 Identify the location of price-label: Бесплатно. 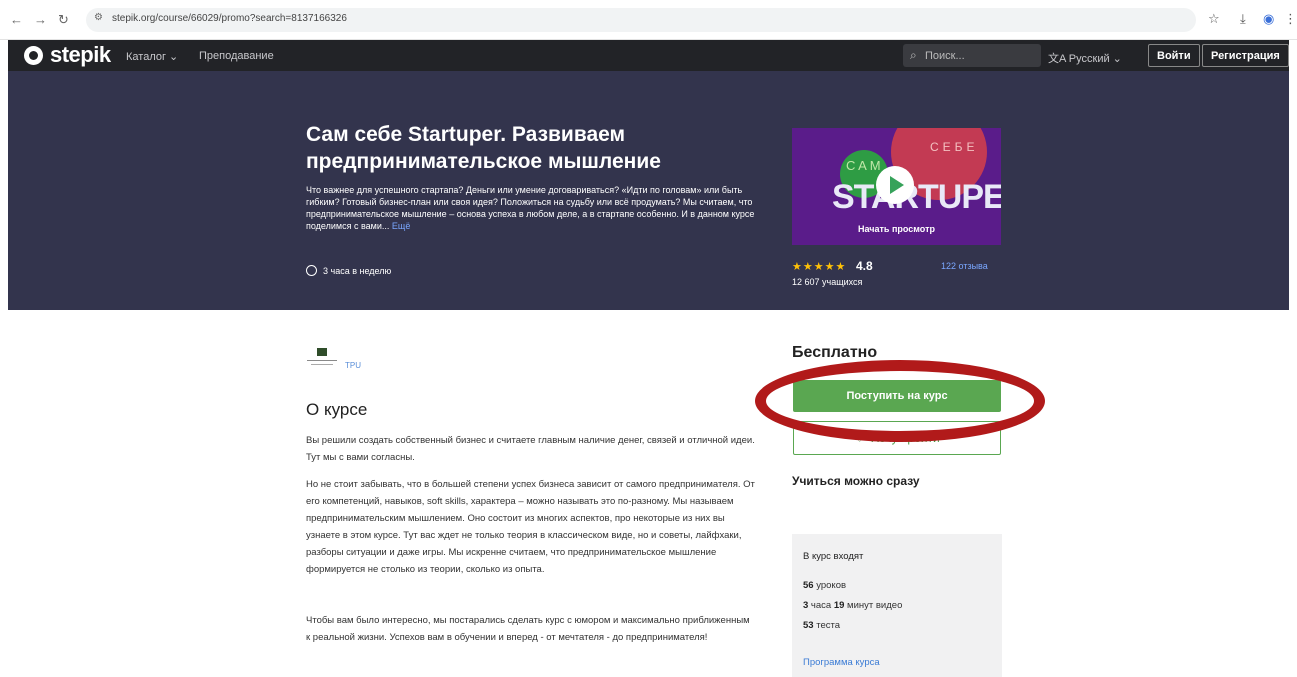
(835, 352).